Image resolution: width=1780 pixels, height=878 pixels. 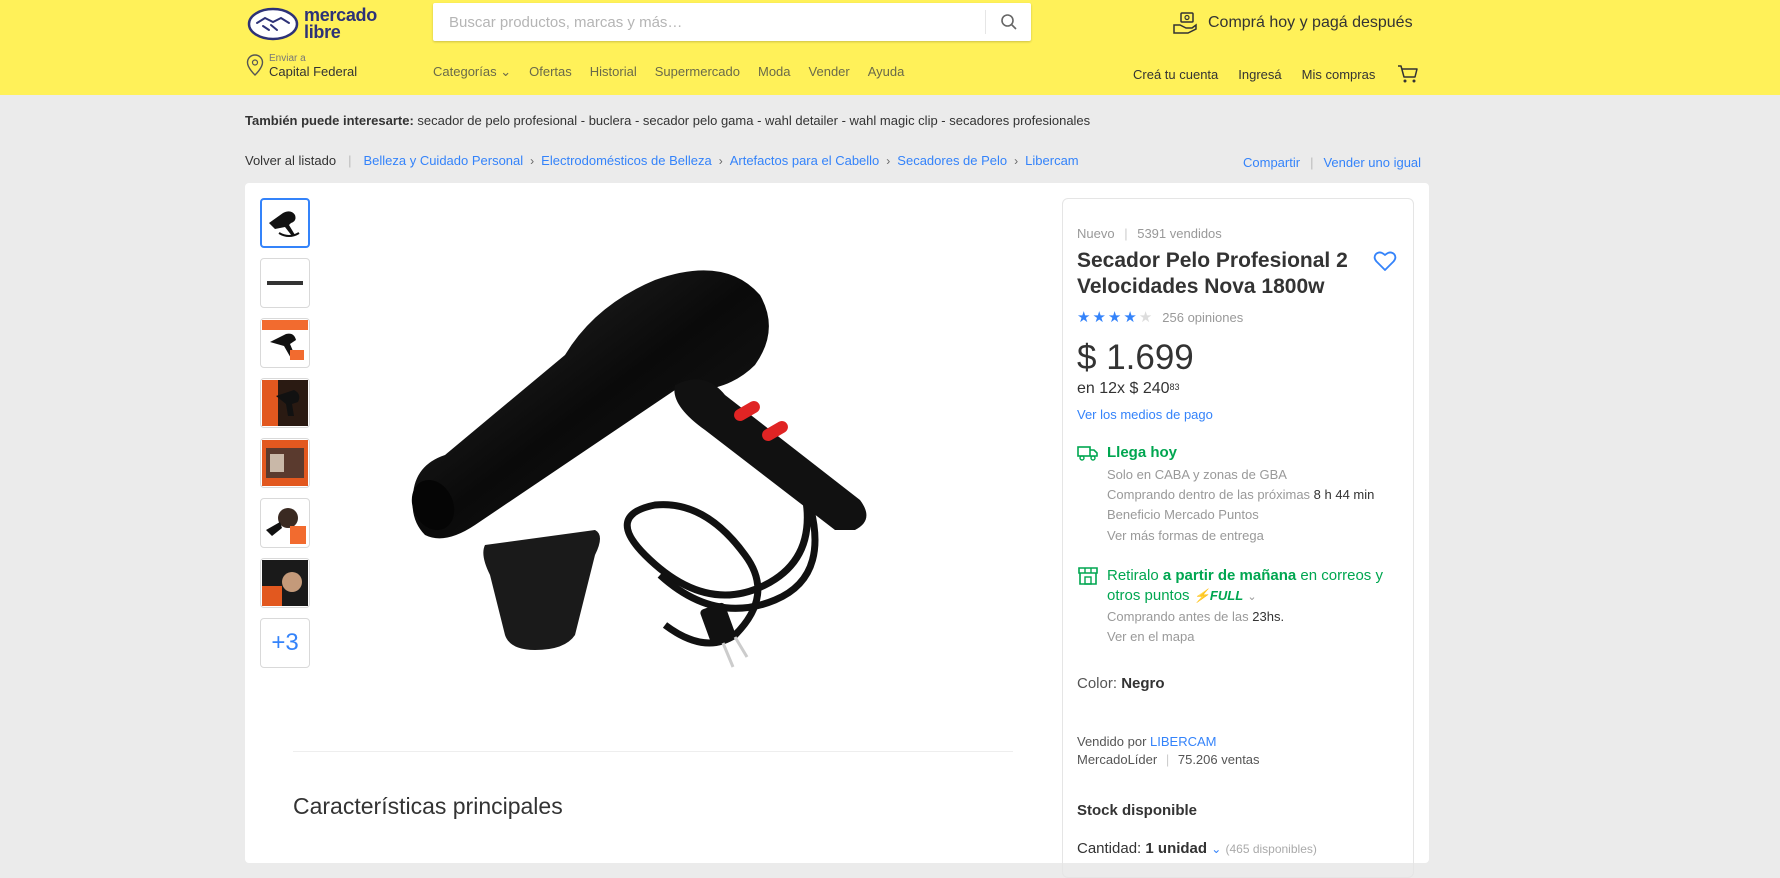 What do you see at coordinates (1137, 810) in the screenshot?
I see `stock-status: Stock disponible` at bounding box center [1137, 810].